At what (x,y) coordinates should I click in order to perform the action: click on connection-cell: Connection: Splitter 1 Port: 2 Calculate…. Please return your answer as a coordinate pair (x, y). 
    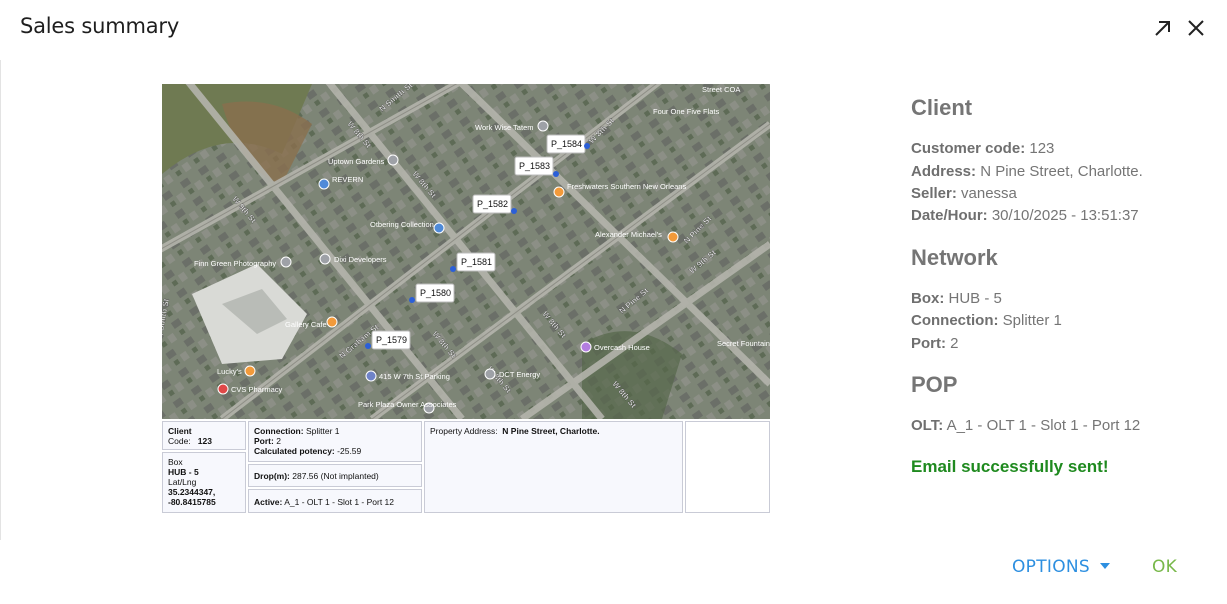
    Looking at the image, I should click on (335, 441).